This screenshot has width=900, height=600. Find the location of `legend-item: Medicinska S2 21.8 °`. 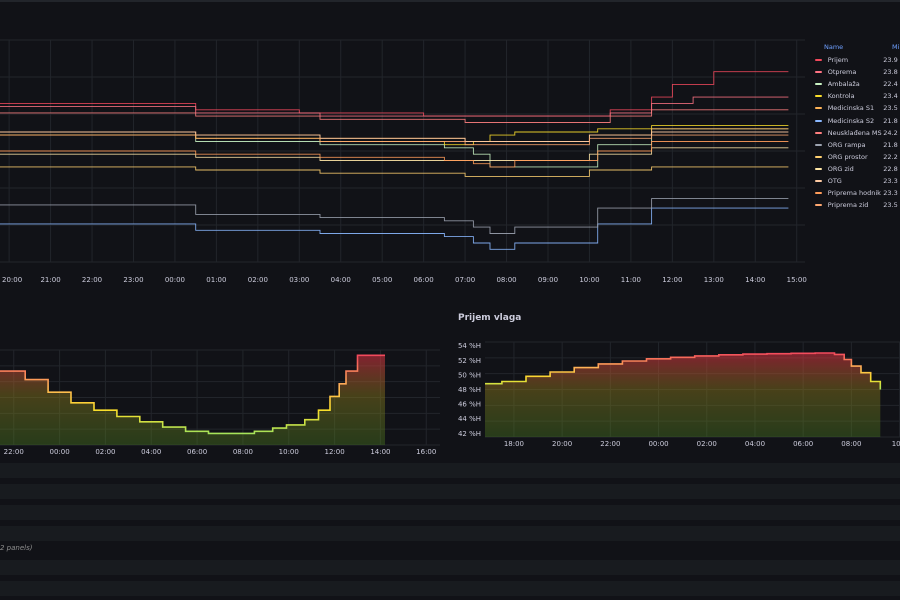

legend-item: Medicinska S2 21.8 ° is located at coordinates (856, 120).